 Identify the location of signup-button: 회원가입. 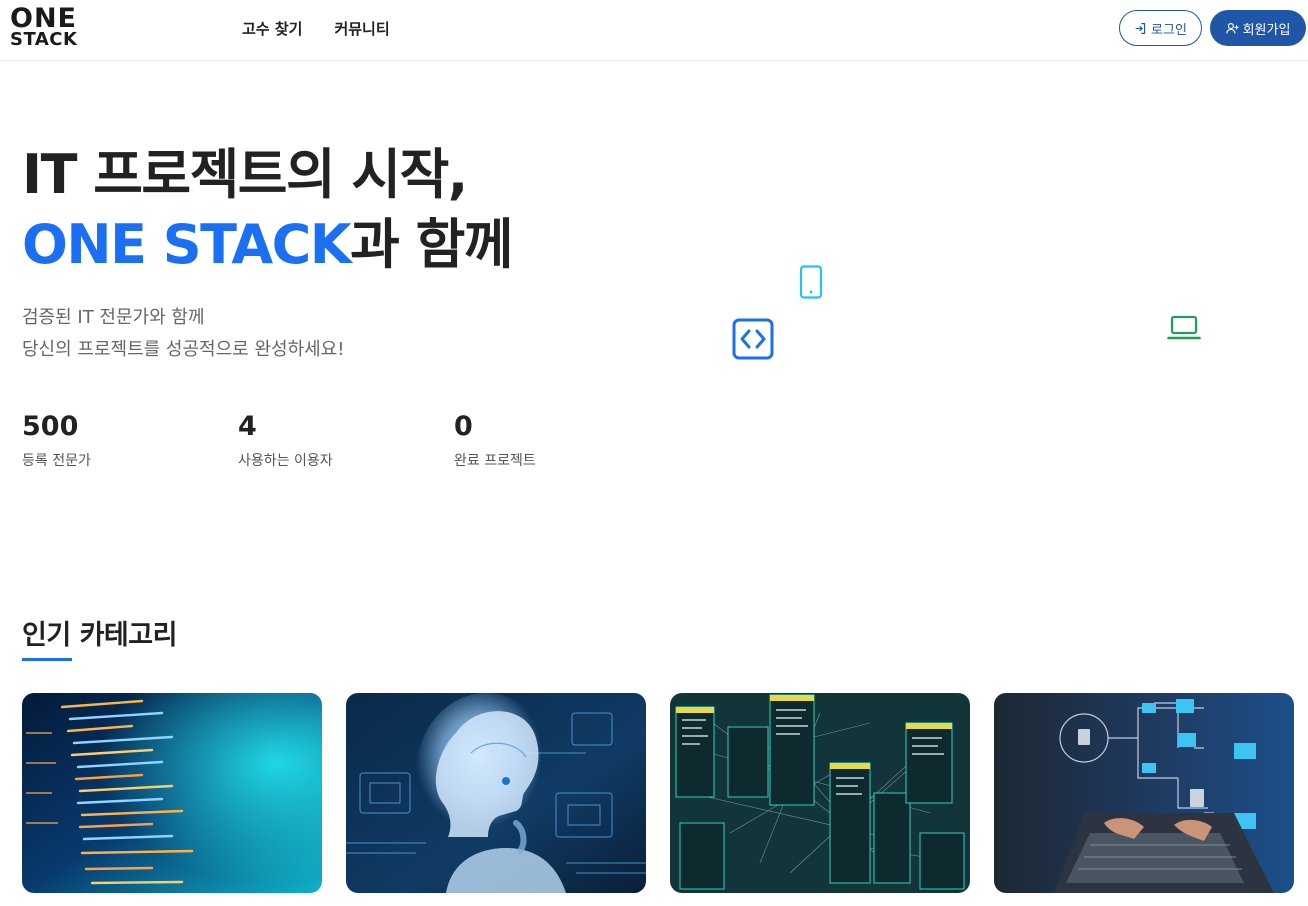
(1258, 28).